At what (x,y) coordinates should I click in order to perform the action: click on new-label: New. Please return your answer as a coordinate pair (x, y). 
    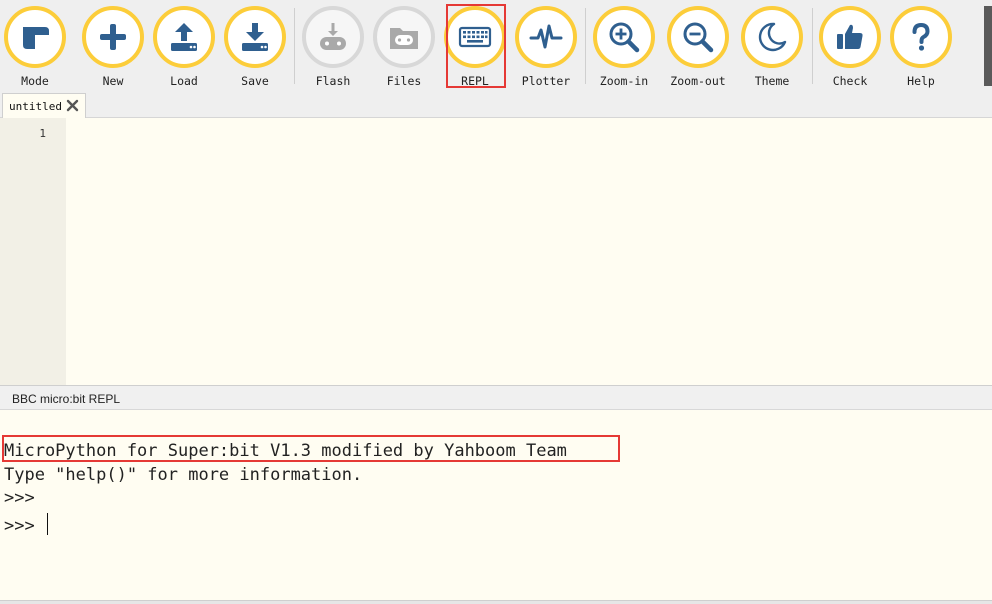
    Looking at the image, I should click on (113, 81).